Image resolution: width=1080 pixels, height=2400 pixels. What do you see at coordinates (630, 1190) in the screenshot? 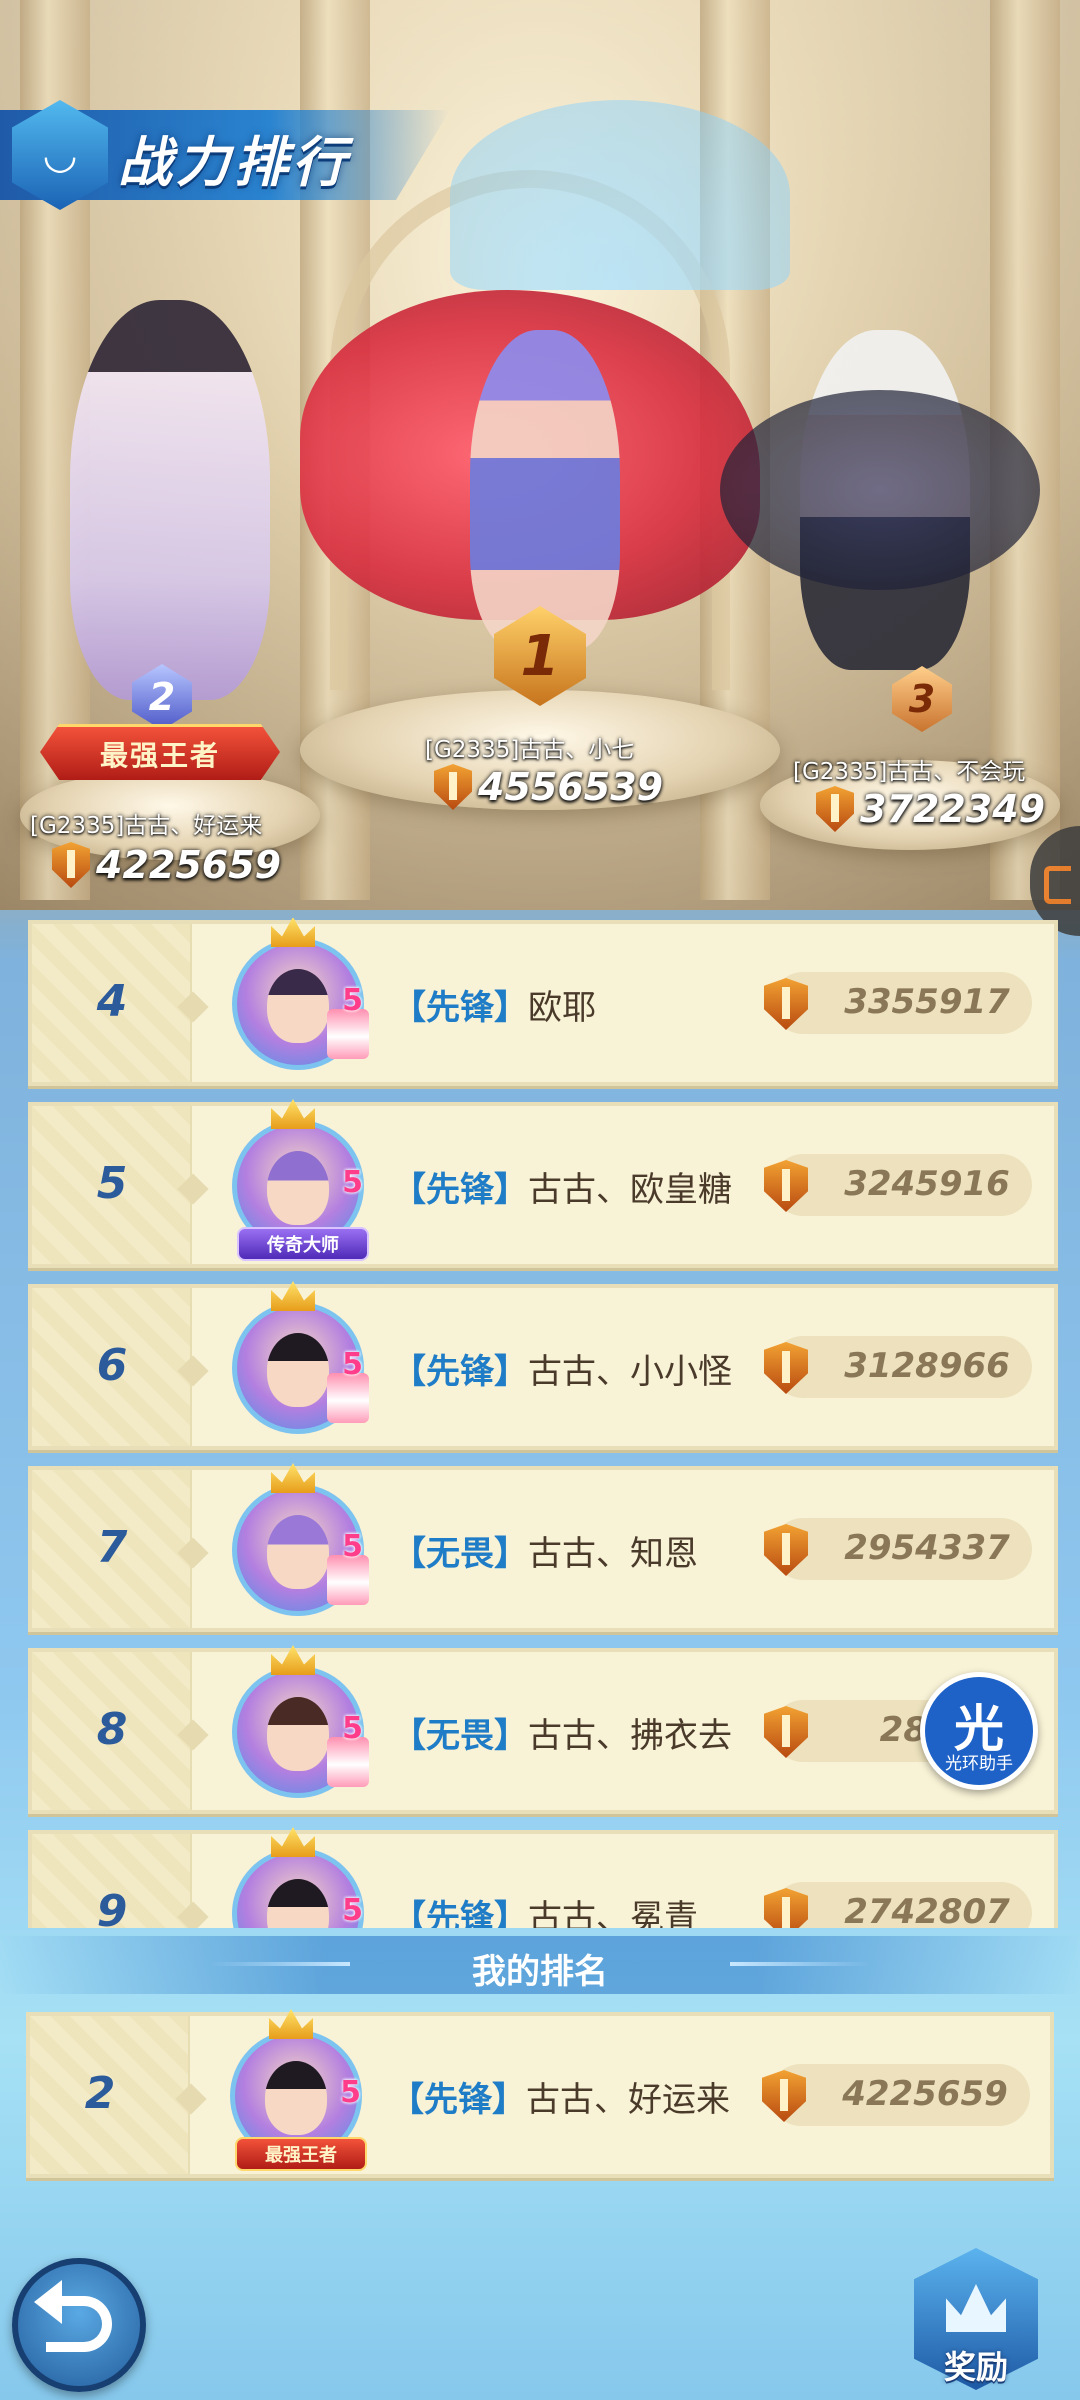
I see `player-name-text: 古古、欧皇糖` at bounding box center [630, 1190].